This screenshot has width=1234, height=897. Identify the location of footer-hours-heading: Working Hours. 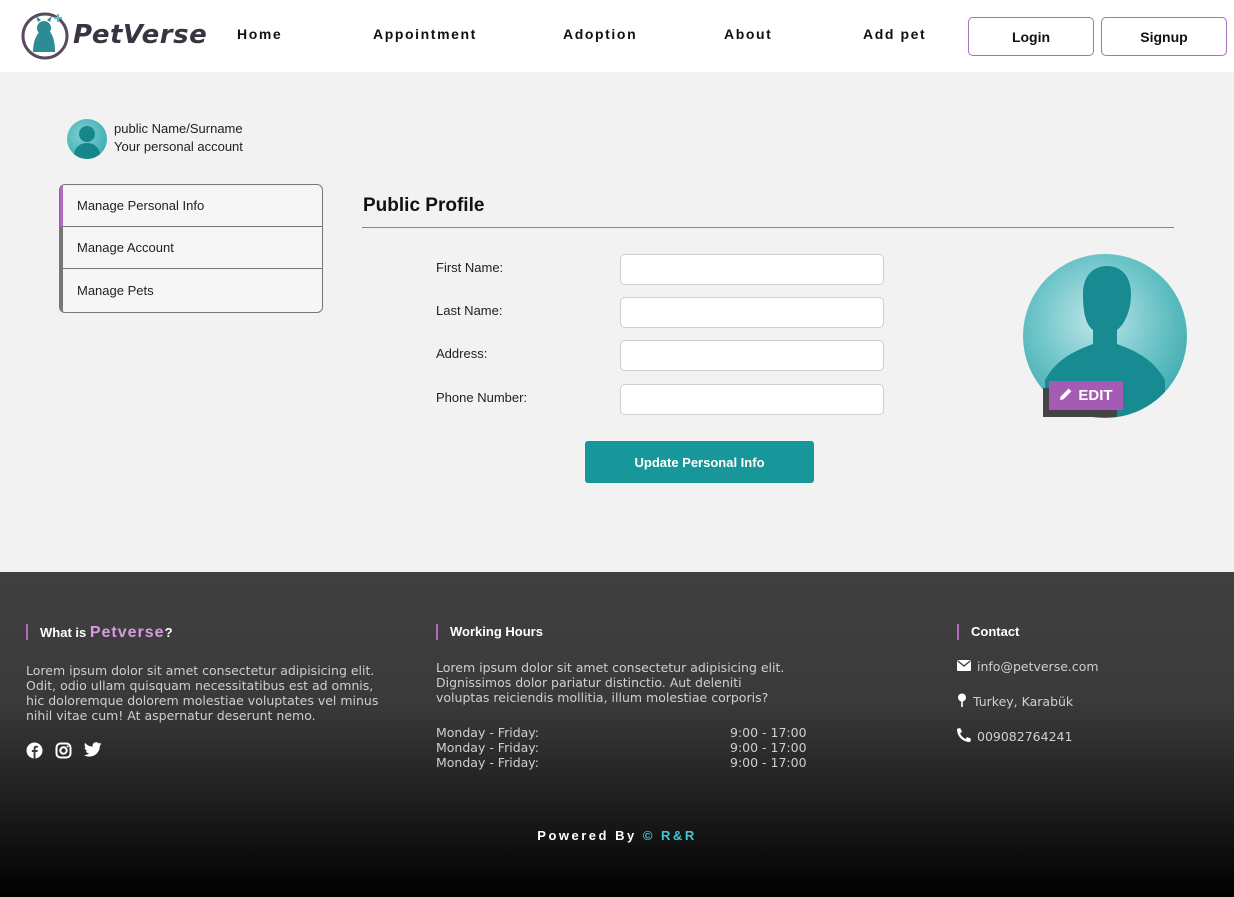
(489, 632).